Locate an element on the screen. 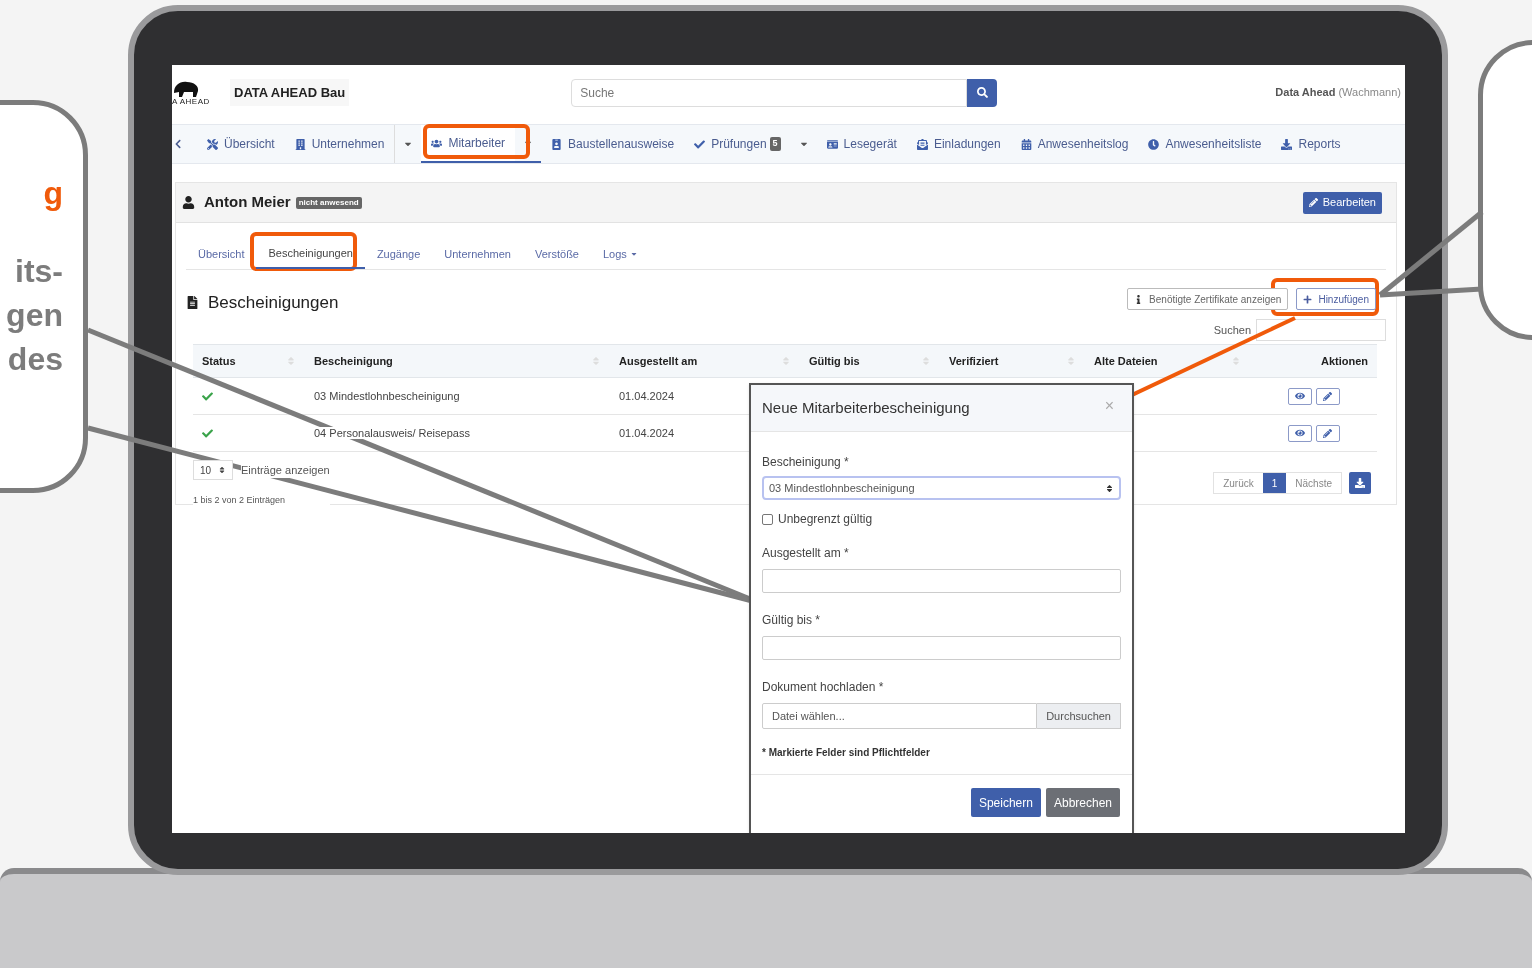  calendar-icon is located at coordinates (1026, 144).